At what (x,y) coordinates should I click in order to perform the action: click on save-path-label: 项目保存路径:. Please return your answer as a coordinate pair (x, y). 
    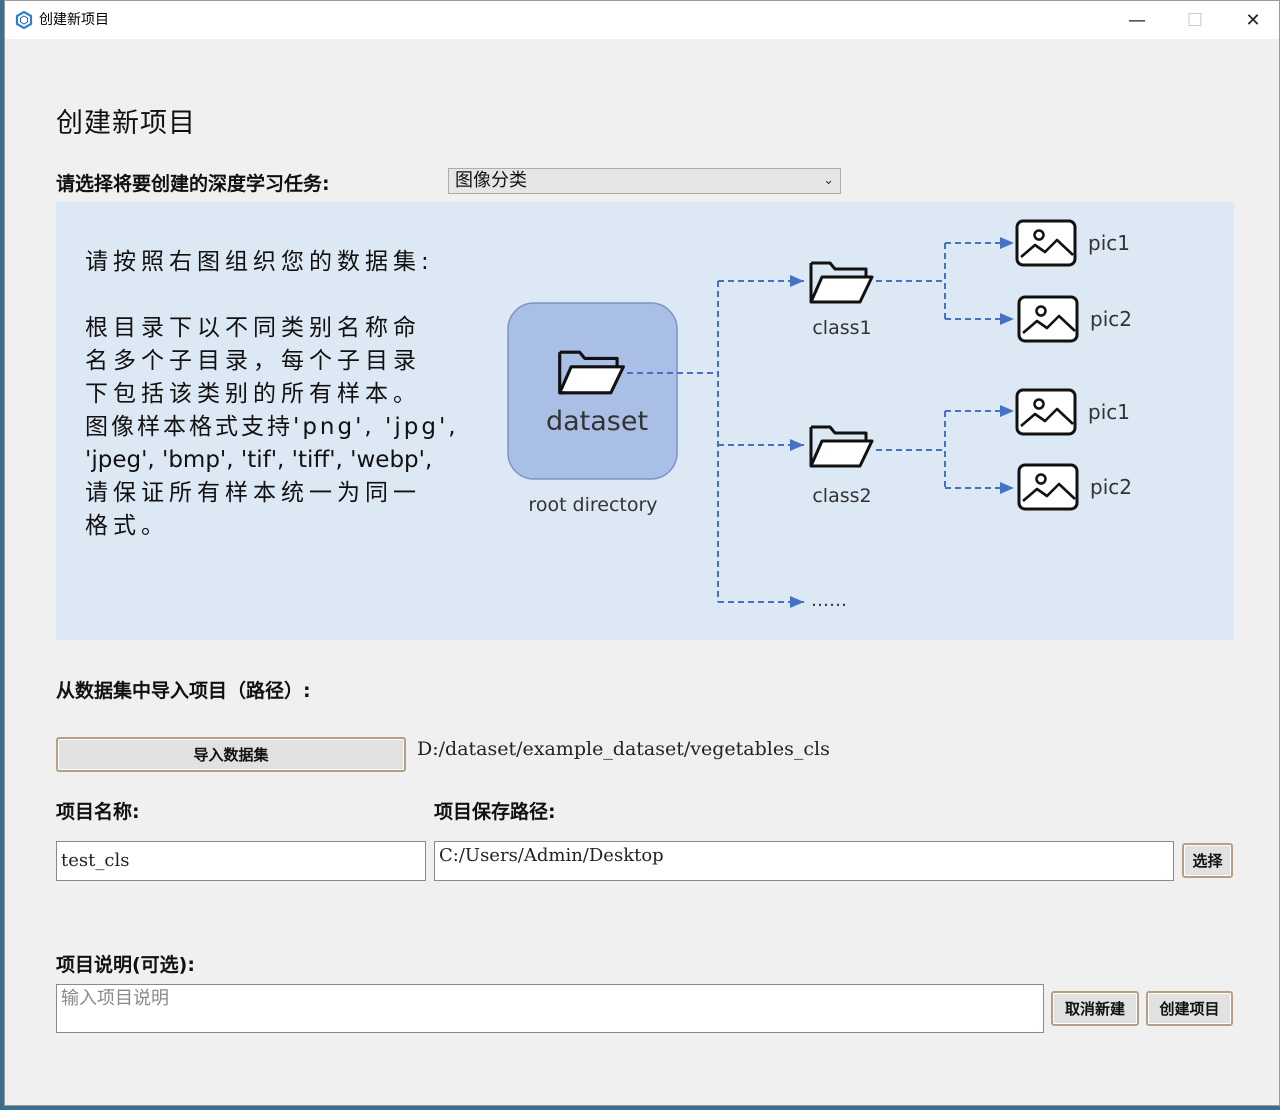
    Looking at the image, I should click on (495, 812).